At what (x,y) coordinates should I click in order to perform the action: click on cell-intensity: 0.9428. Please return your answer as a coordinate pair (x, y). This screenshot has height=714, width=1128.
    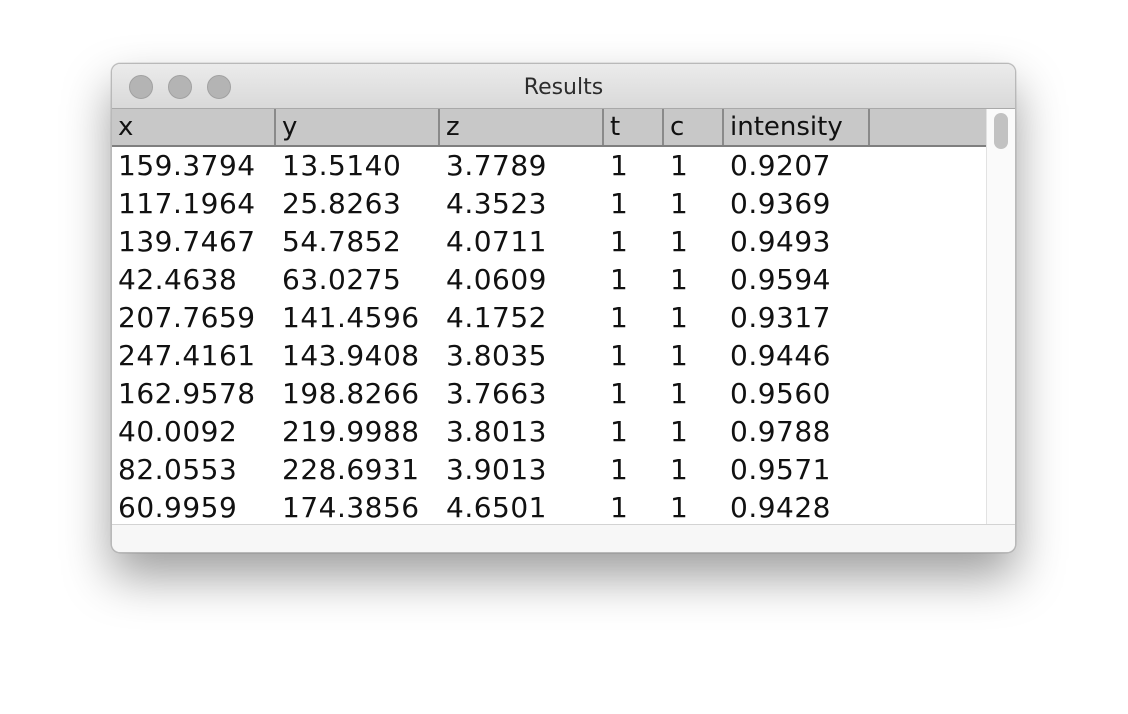
    Looking at the image, I should click on (780, 507).